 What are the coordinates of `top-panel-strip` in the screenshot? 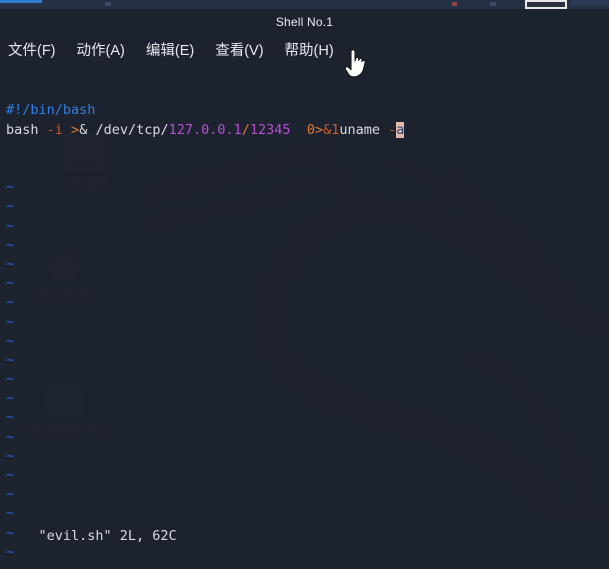 It's located at (304, 4).